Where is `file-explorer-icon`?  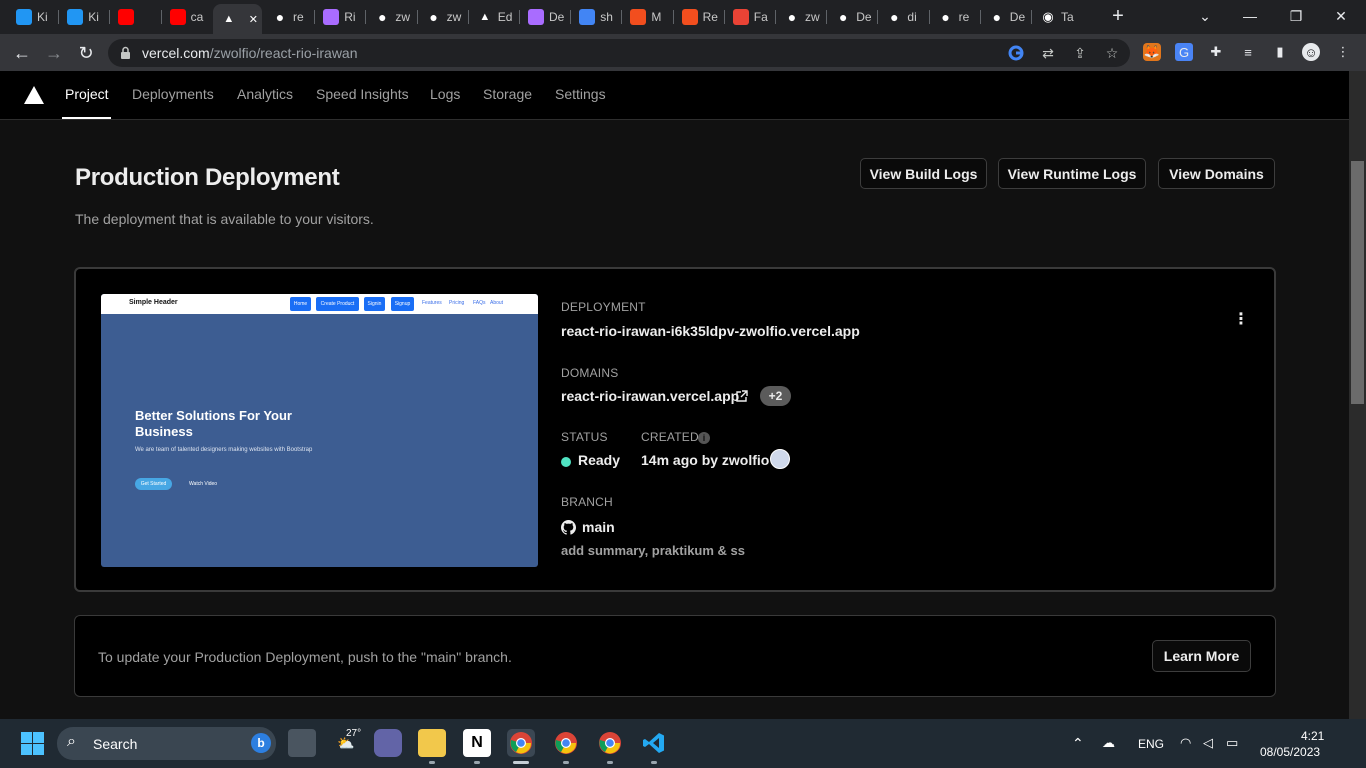
file-explorer-icon is located at coordinates (432, 743).